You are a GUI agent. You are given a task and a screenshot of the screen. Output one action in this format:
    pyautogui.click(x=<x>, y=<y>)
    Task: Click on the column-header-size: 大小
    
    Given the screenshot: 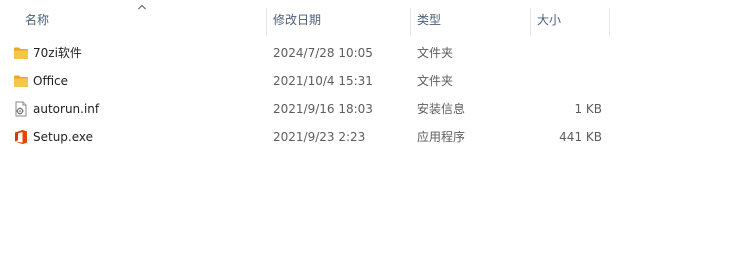 What is the action you would take?
    pyautogui.click(x=572, y=20)
    